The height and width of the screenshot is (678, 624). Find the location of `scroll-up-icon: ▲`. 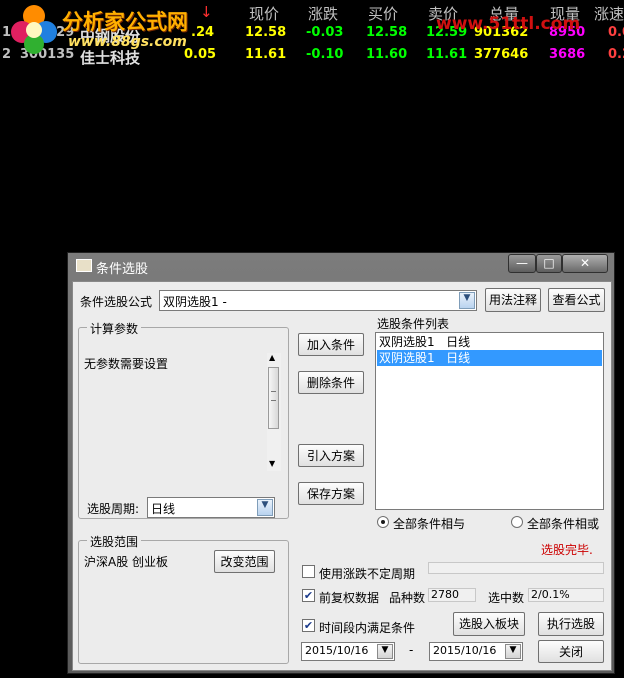

scroll-up-icon: ▲ is located at coordinates (272, 357).